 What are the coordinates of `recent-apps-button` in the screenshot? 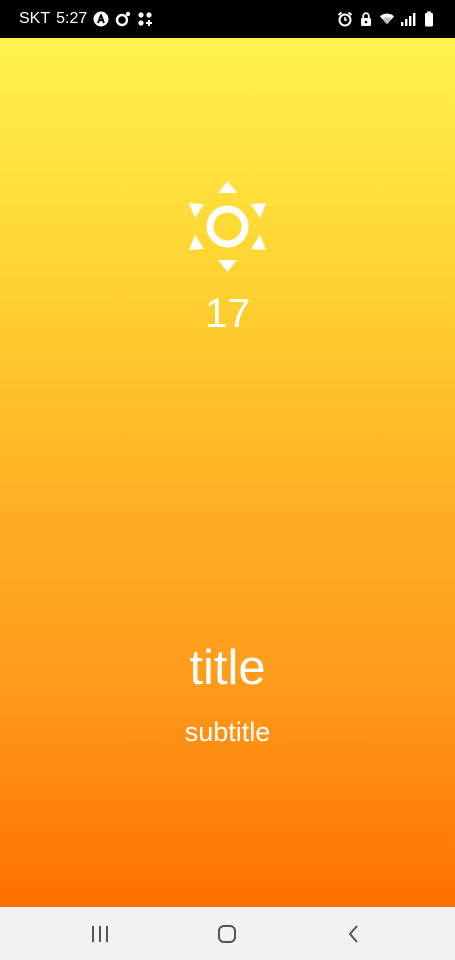 It's located at (100, 934).